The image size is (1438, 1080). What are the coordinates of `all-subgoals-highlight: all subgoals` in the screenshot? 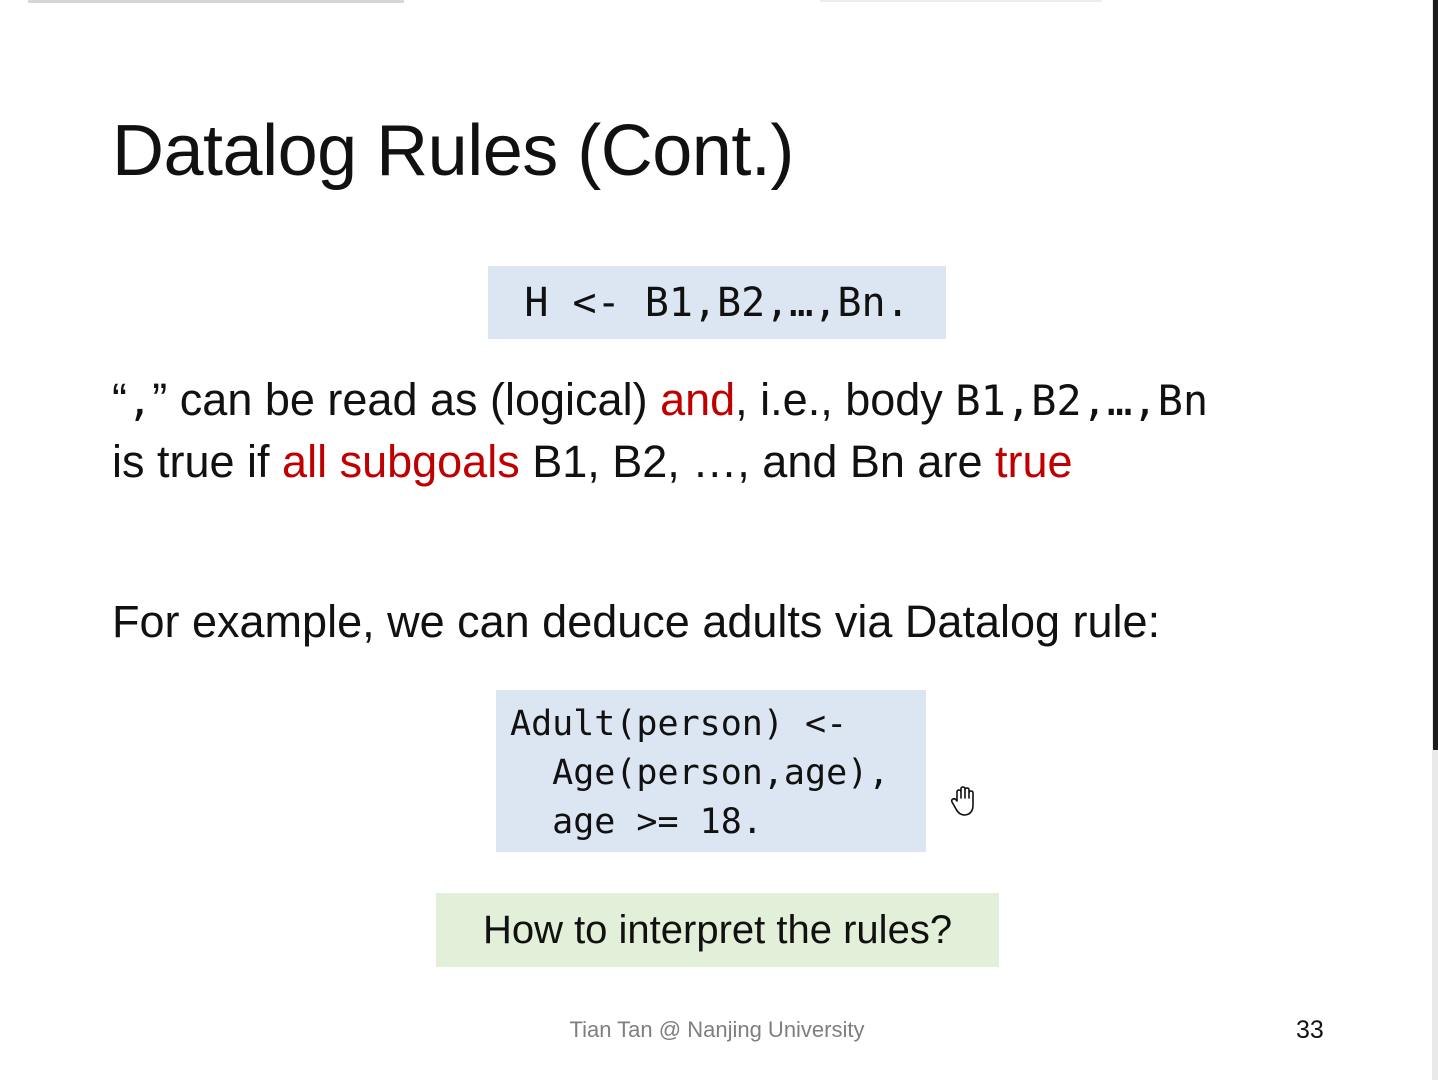 It's located at (401, 461).